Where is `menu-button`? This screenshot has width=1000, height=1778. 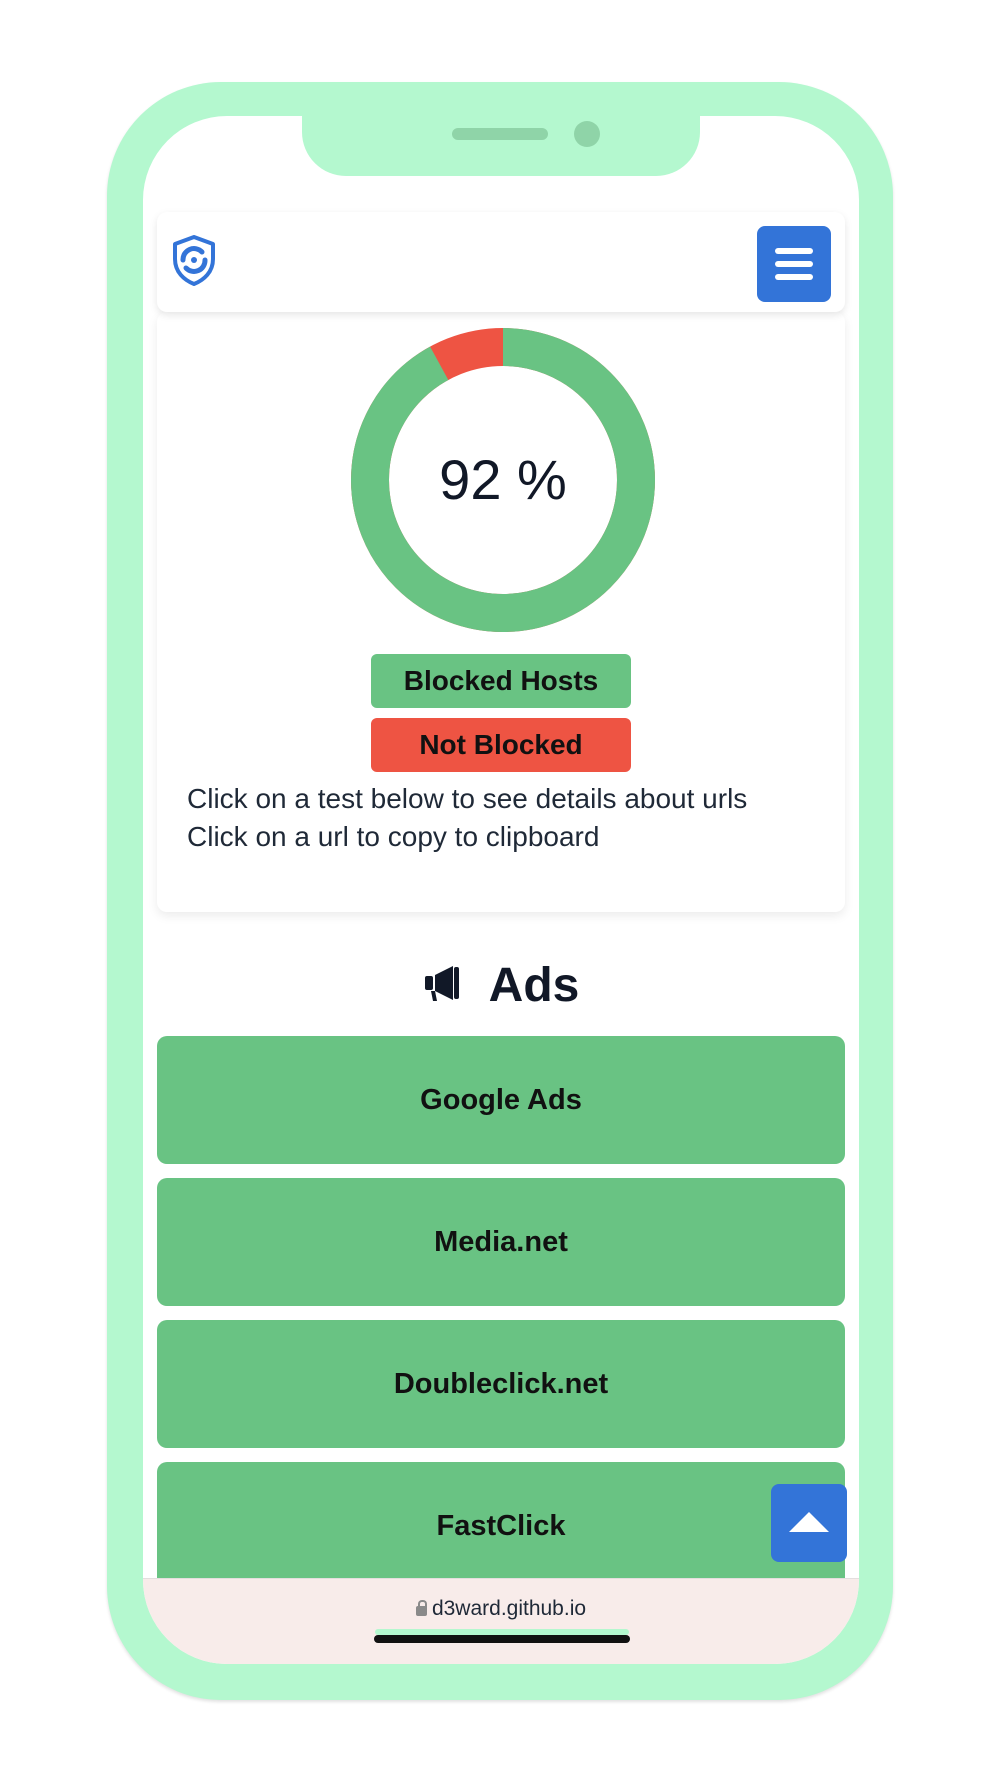
menu-button is located at coordinates (794, 264).